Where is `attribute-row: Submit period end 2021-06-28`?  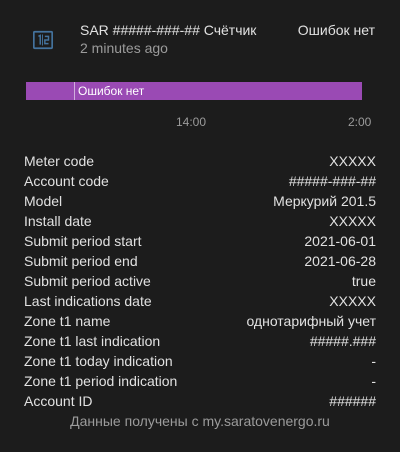
attribute-row: Submit period end 2021-06-28 is located at coordinates (200, 261).